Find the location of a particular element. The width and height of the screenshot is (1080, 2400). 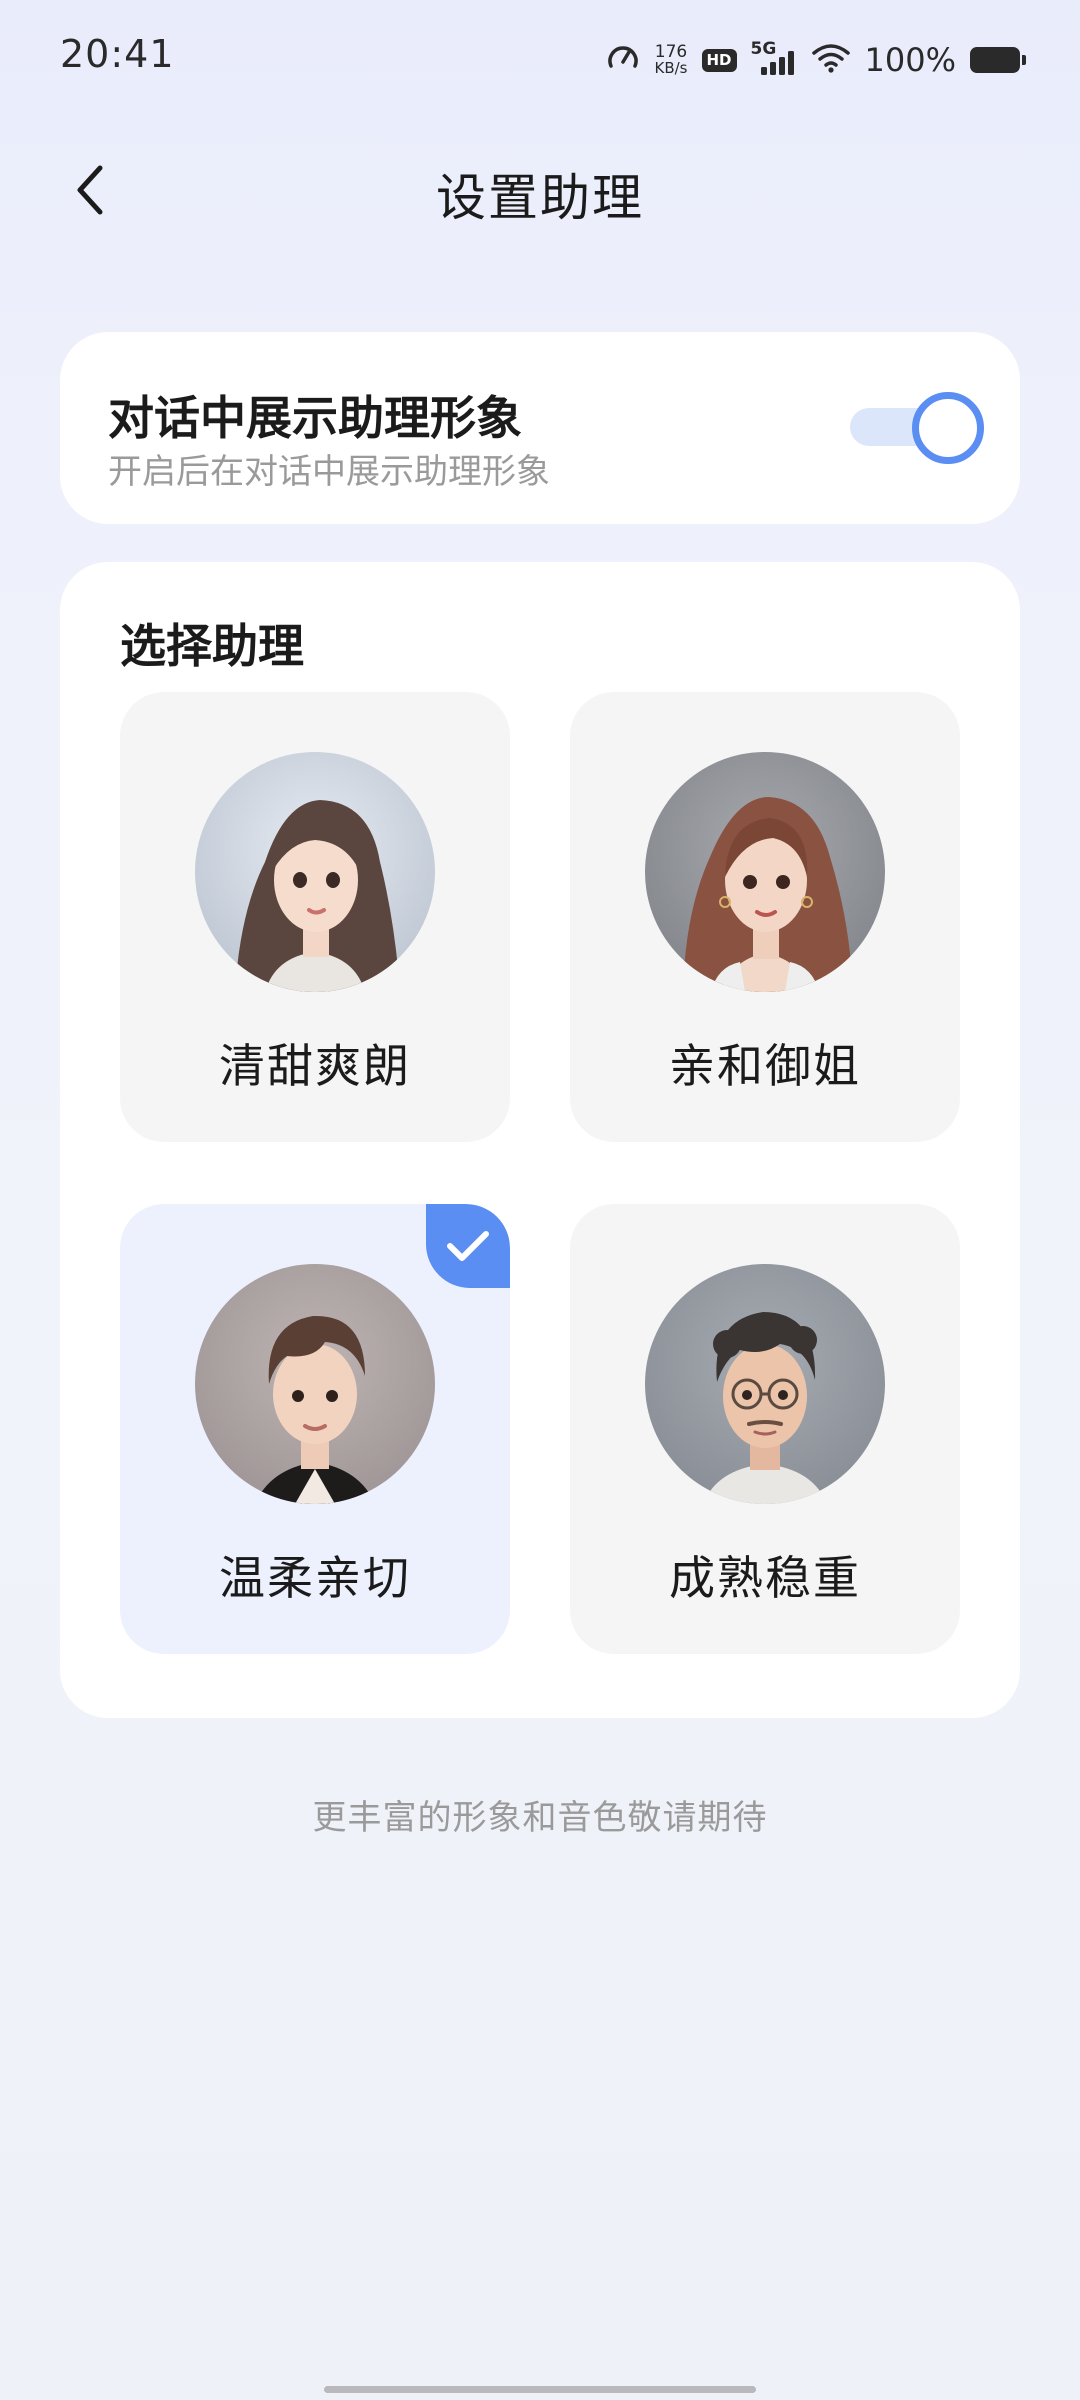

status-icons: 176 KB/s HD 5G 100% is located at coordinates (815, 60).